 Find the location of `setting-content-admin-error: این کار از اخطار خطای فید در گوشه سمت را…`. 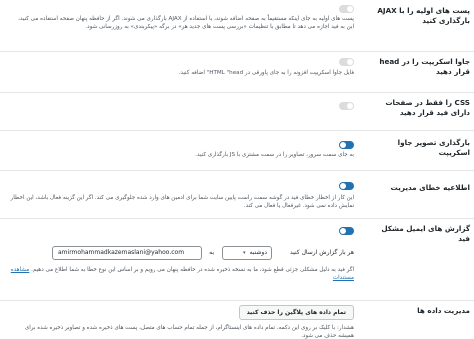

setting-content-admin-error: این کار از اخطار خطای فید در گوشه سمت را… is located at coordinates (181, 196).